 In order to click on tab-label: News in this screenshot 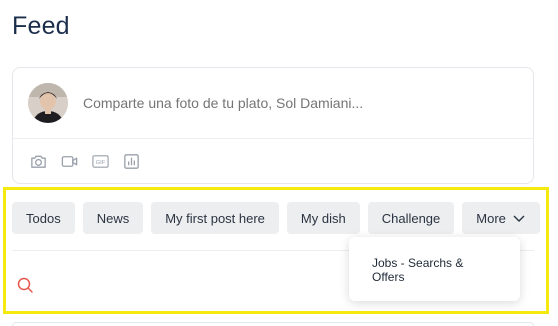, I will do `click(113, 218)`.